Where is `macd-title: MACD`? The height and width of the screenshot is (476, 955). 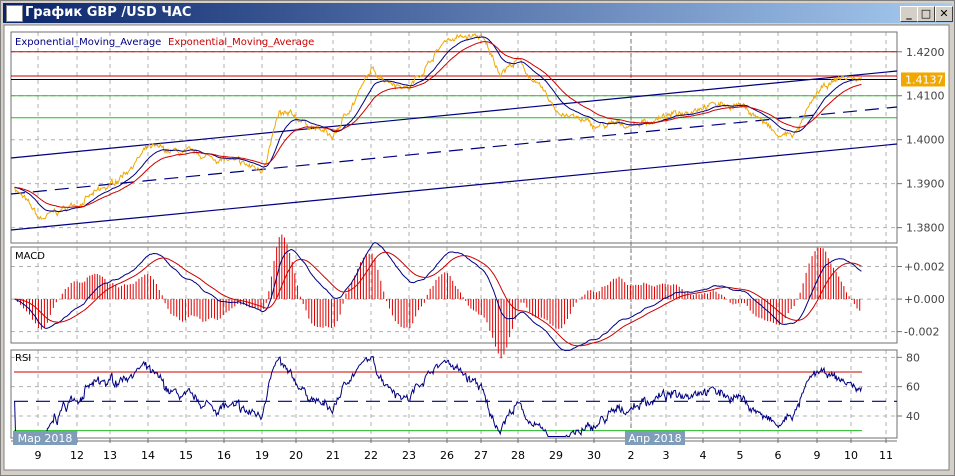
macd-title: MACD is located at coordinates (30, 256).